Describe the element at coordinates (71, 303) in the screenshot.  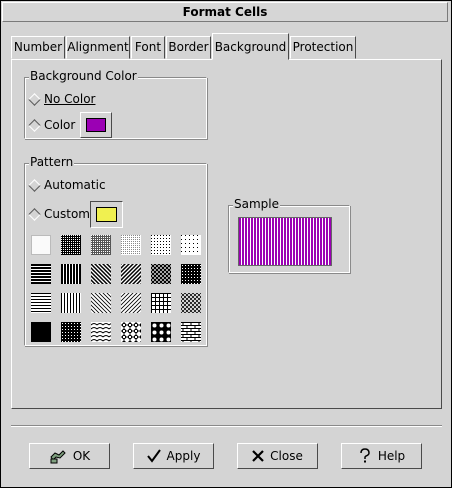
I see `pattern-thin-vertical` at that location.